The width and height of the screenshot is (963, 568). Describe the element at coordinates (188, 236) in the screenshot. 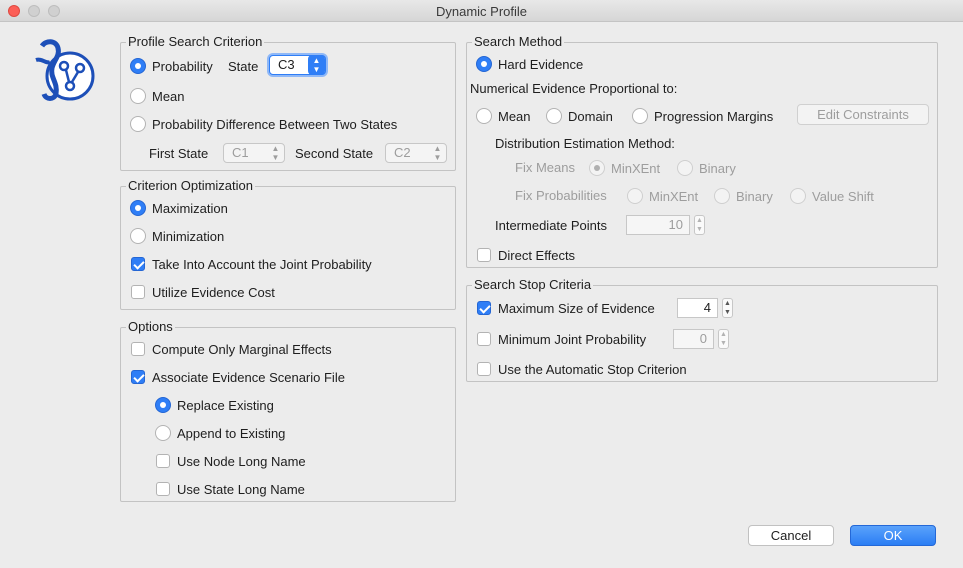

I see `minimization-label: Minimization` at that location.